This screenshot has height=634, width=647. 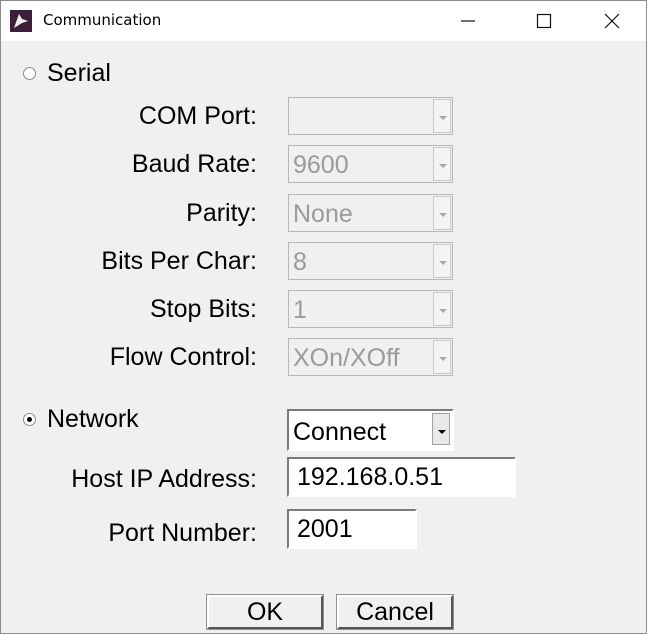 What do you see at coordinates (323, 214) in the screenshot?
I see `parity-value: None` at bounding box center [323, 214].